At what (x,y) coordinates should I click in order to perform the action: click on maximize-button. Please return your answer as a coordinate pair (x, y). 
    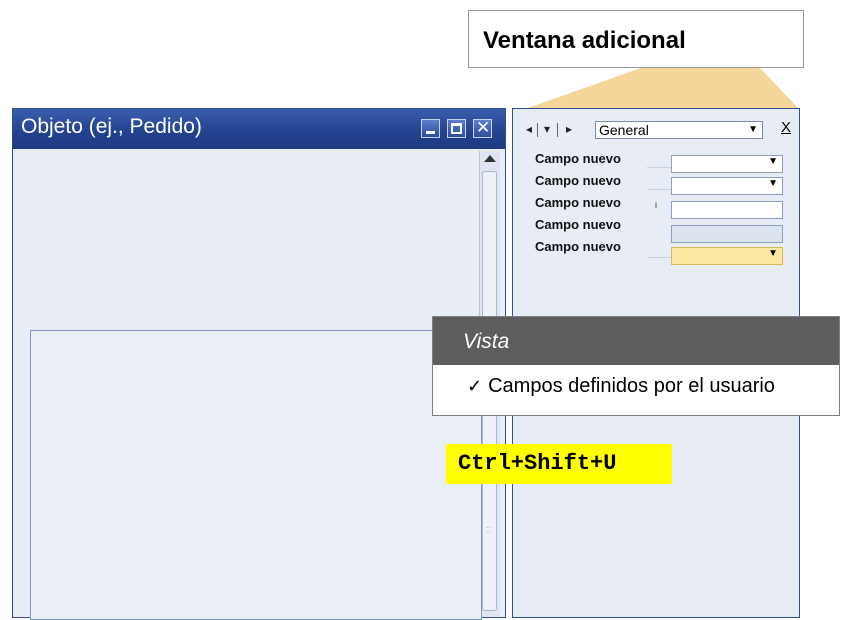
    Looking at the image, I should click on (456, 128).